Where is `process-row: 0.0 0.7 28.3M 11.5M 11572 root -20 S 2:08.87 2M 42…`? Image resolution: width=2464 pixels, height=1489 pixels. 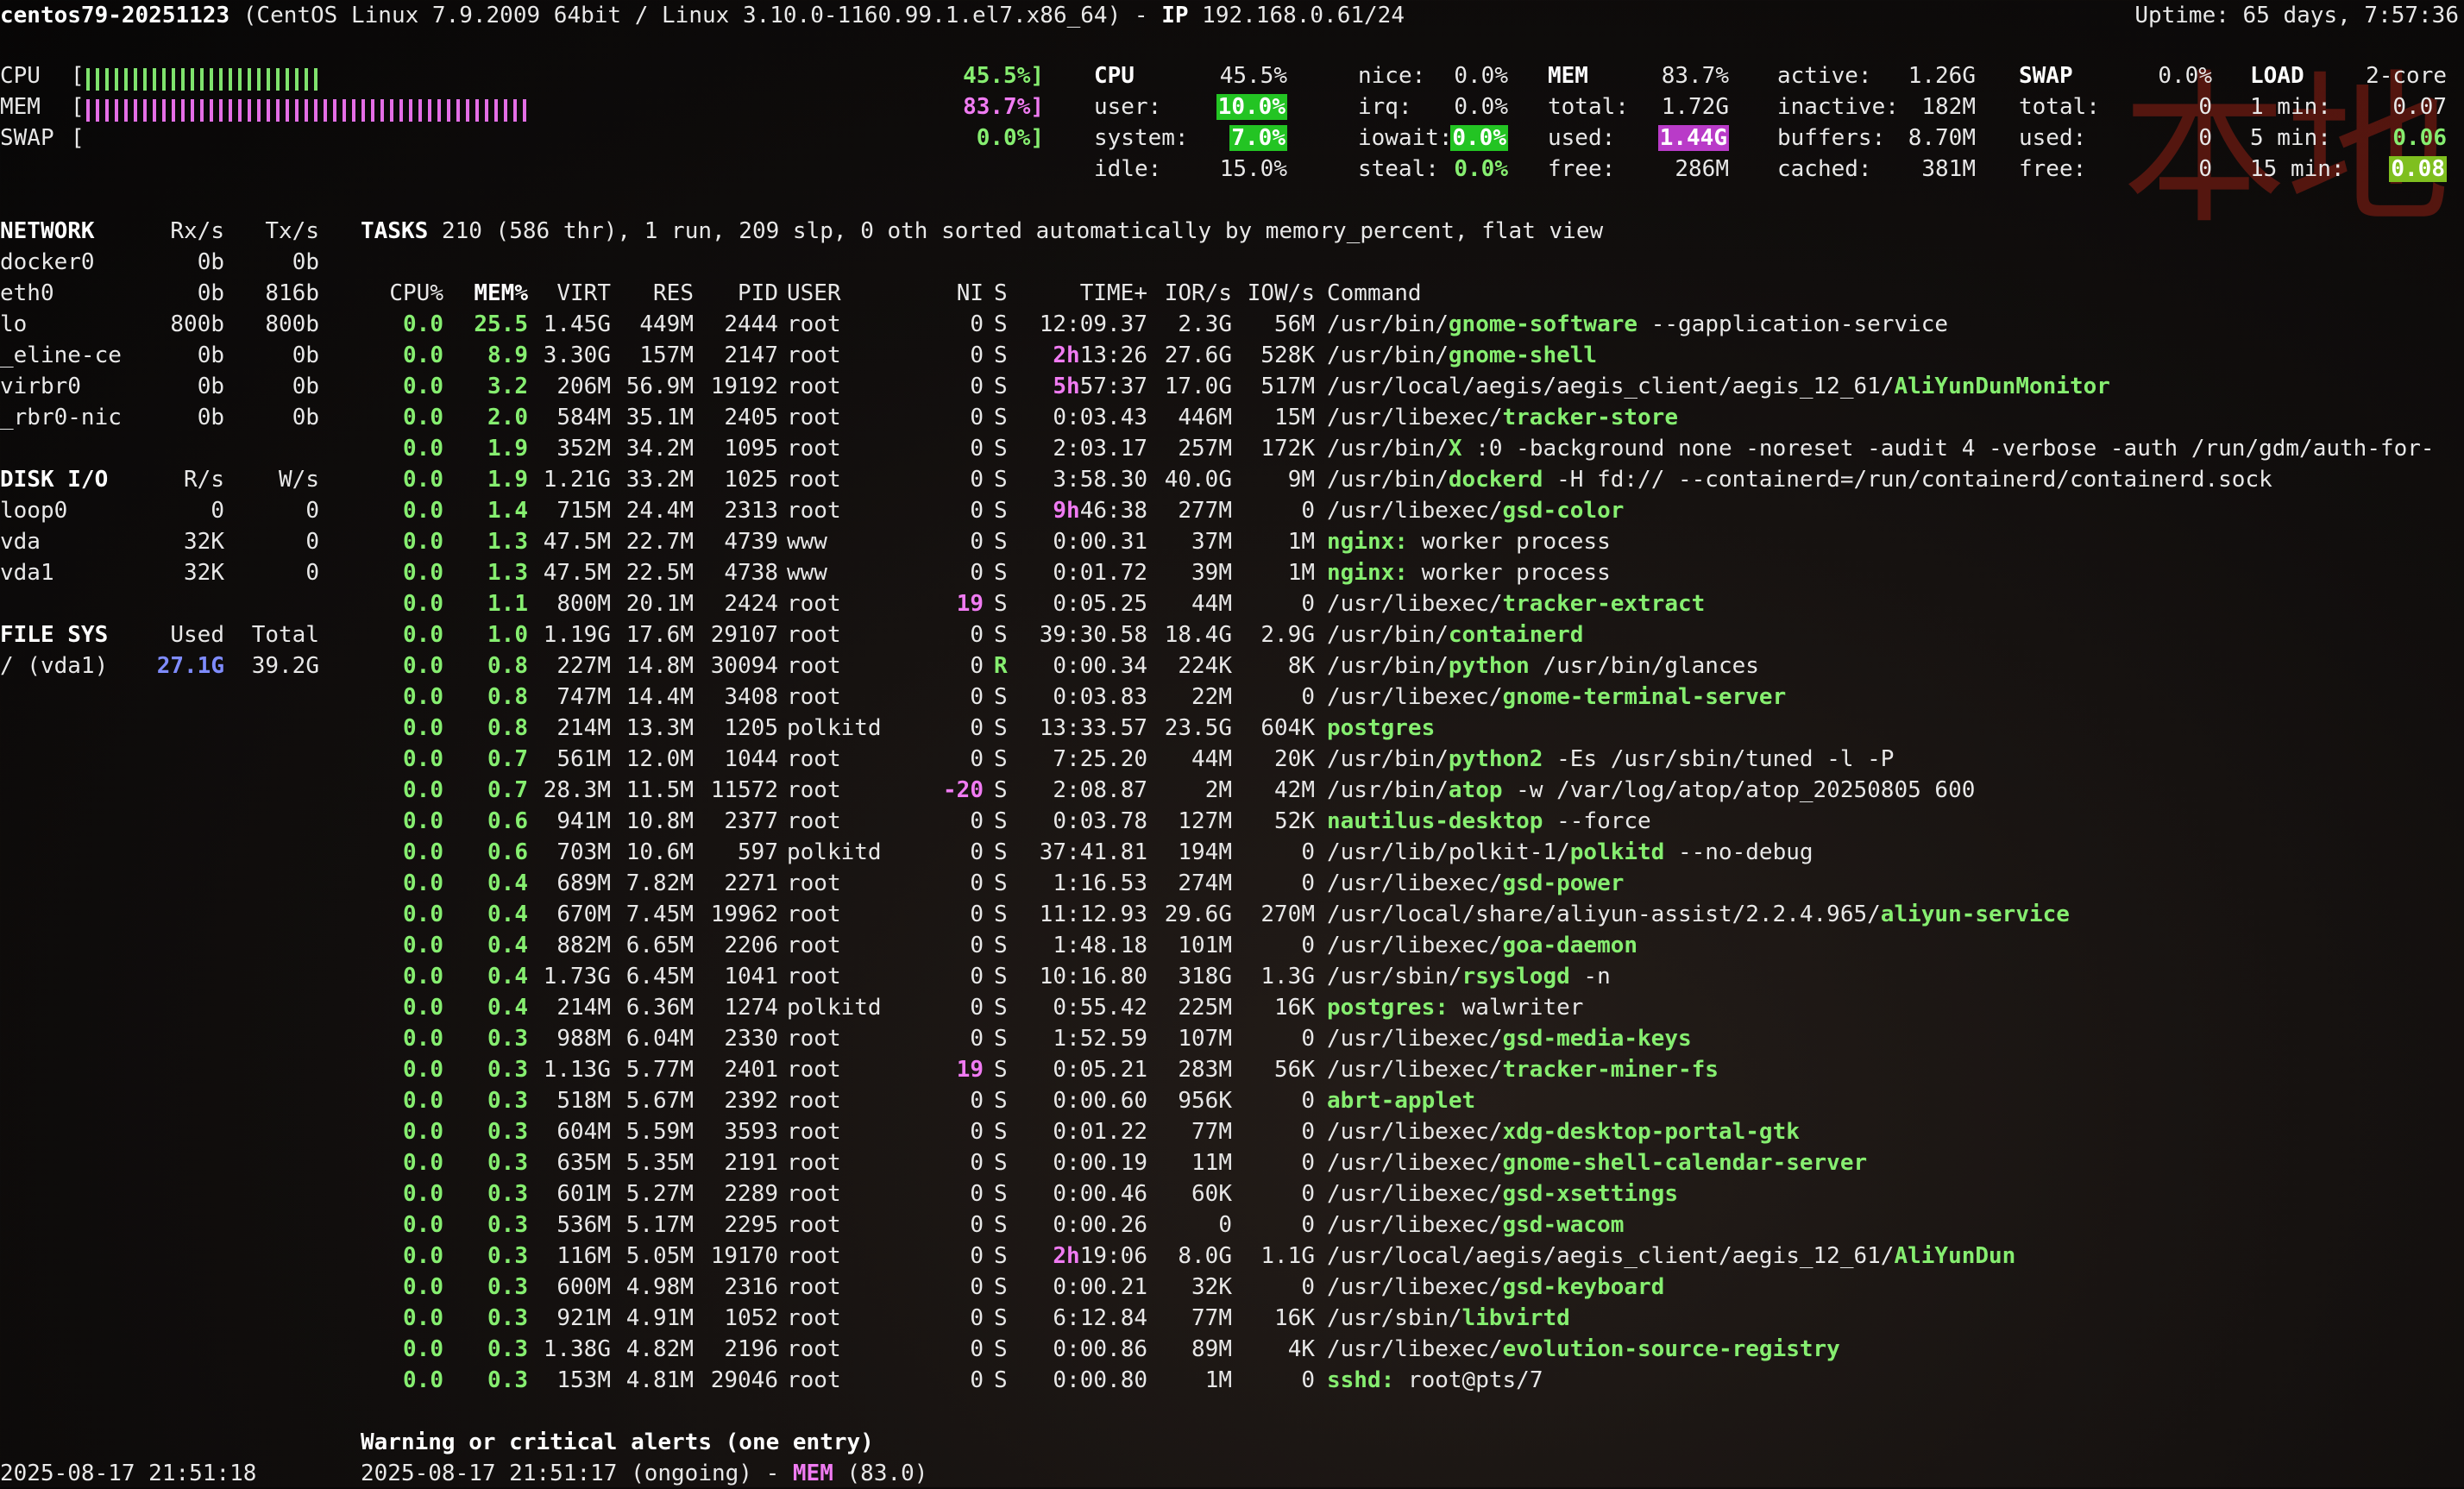
process-row: 0.0 0.7 28.3M 11.5M 11572 root -20 S 2:08.87 2M 42… is located at coordinates (1232, 790).